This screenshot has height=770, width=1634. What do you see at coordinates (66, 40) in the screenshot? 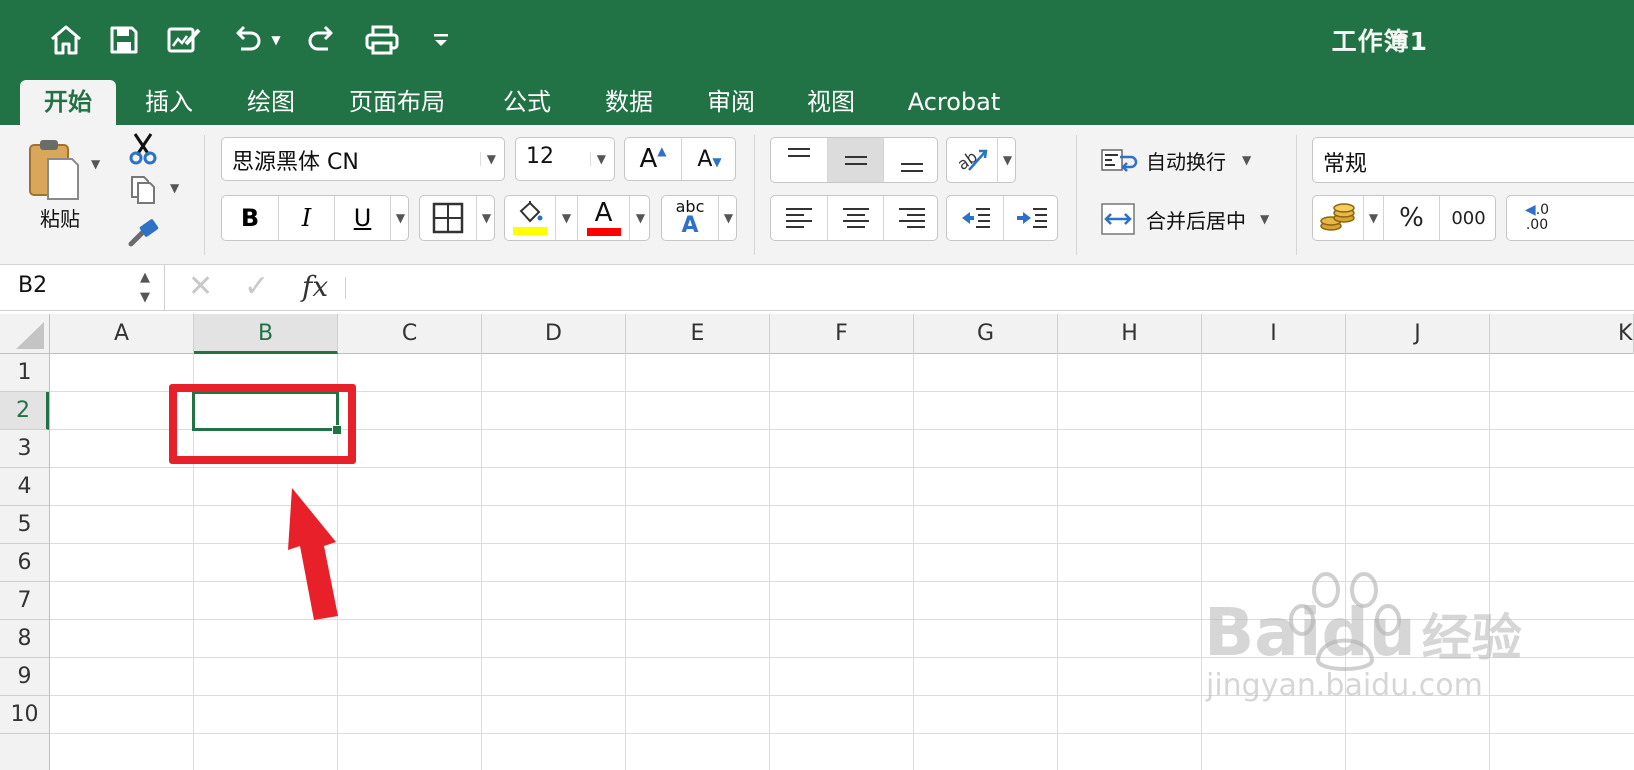
I see `home-button` at bounding box center [66, 40].